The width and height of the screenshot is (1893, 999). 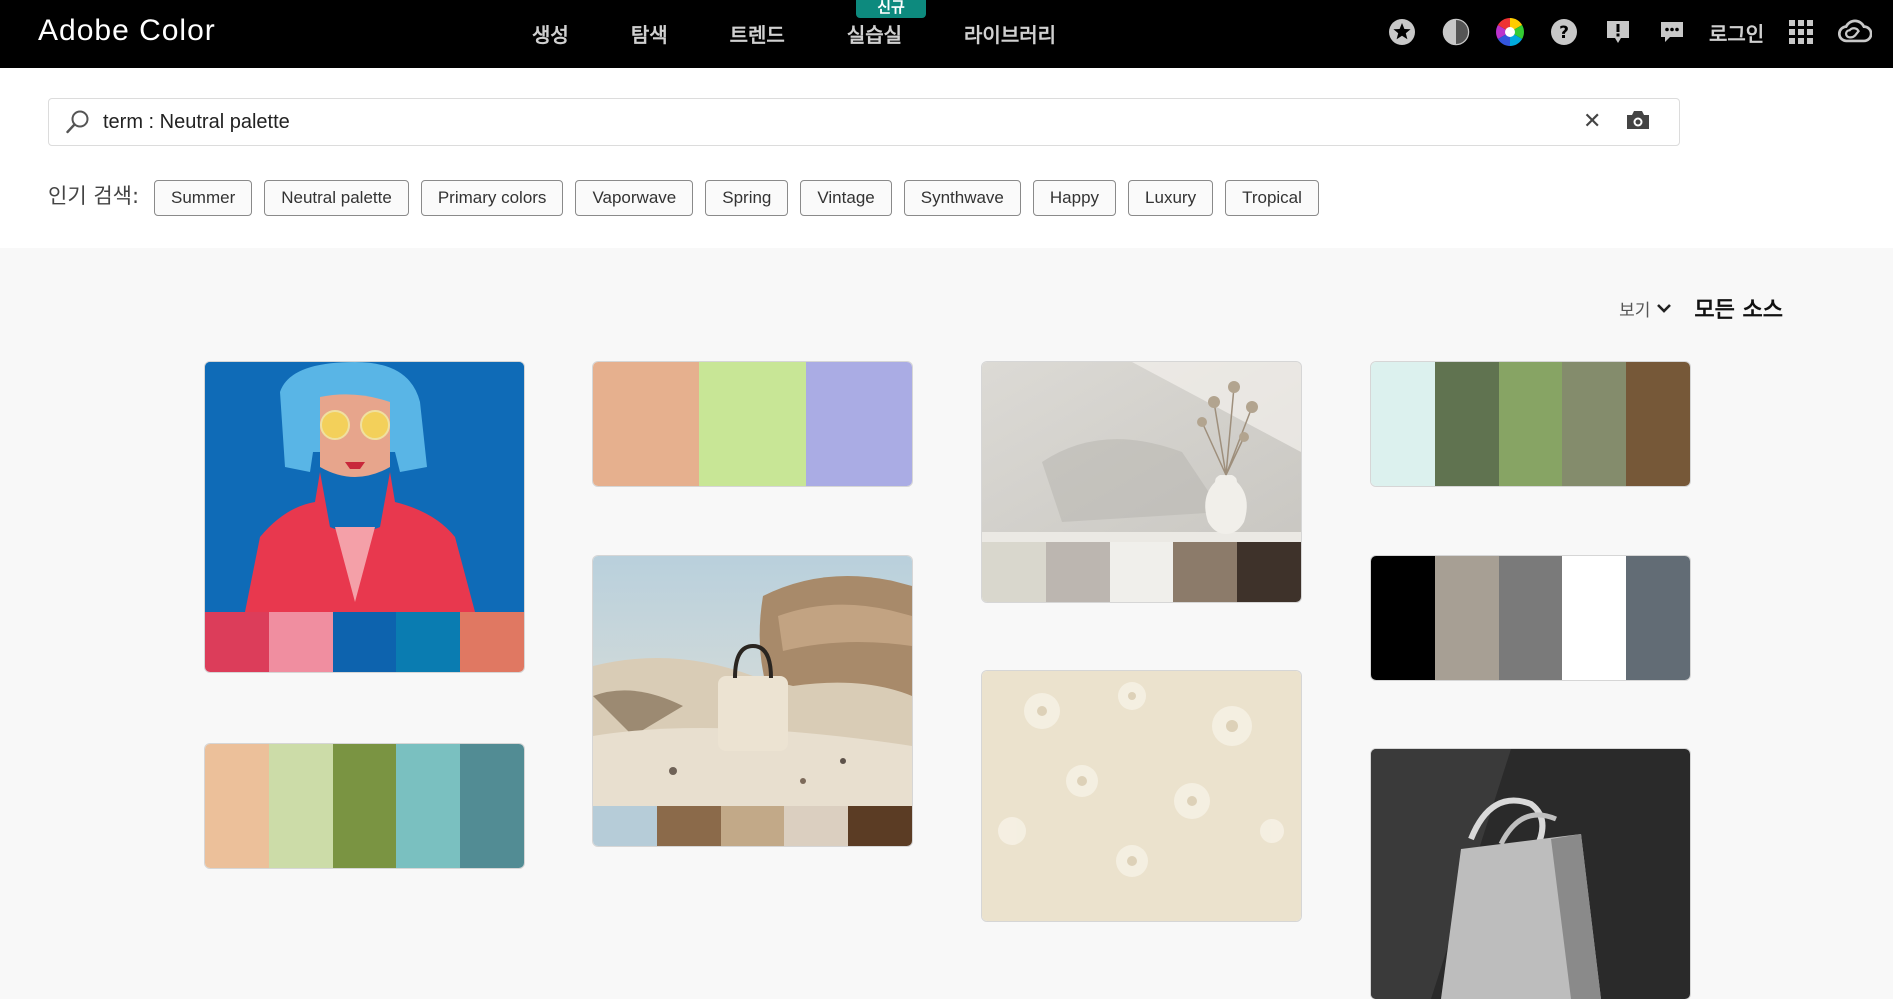 What do you see at coordinates (203, 198) in the screenshot?
I see `popular-tag: Summer` at bounding box center [203, 198].